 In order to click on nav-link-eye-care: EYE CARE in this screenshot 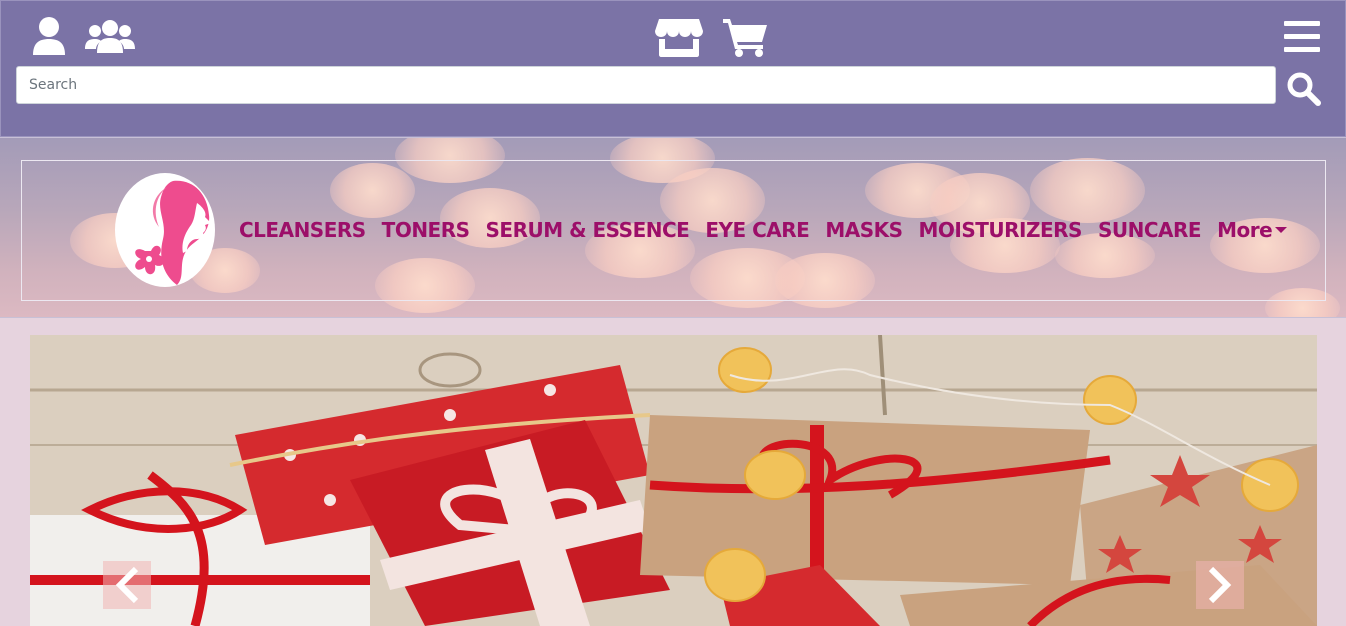, I will do `click(757, 230)`.